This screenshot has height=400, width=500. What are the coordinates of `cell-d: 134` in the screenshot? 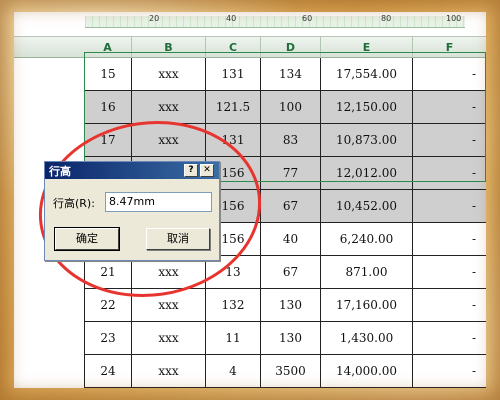 It's located at (291, 74).